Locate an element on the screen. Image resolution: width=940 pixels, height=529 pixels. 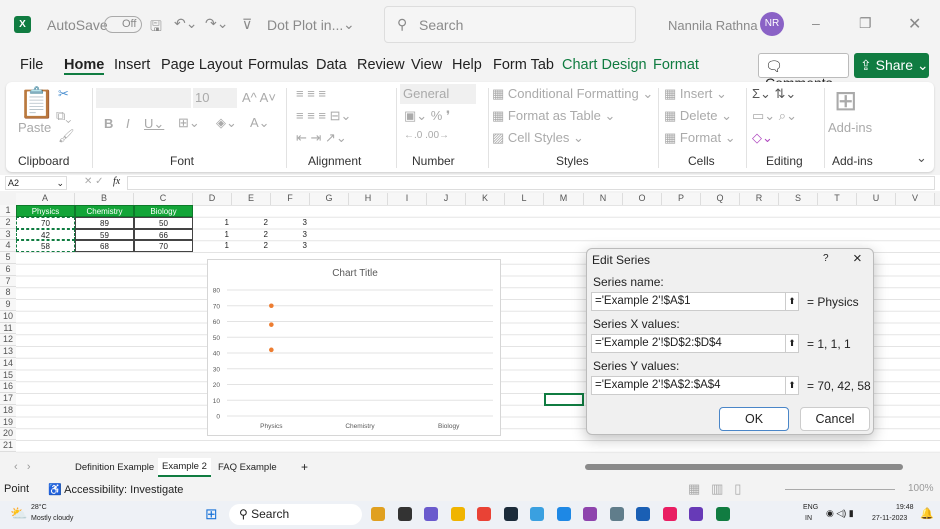
column-header-Q: Q is located at coordinates (720, 199).